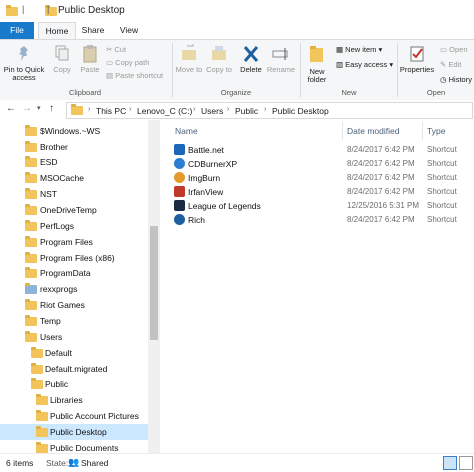 This screenshot has height=472, width=474. What do you see at coordinates (74, 194) in the screenshot?
I see `nav-item: NST` at bounding box center [74, 194].